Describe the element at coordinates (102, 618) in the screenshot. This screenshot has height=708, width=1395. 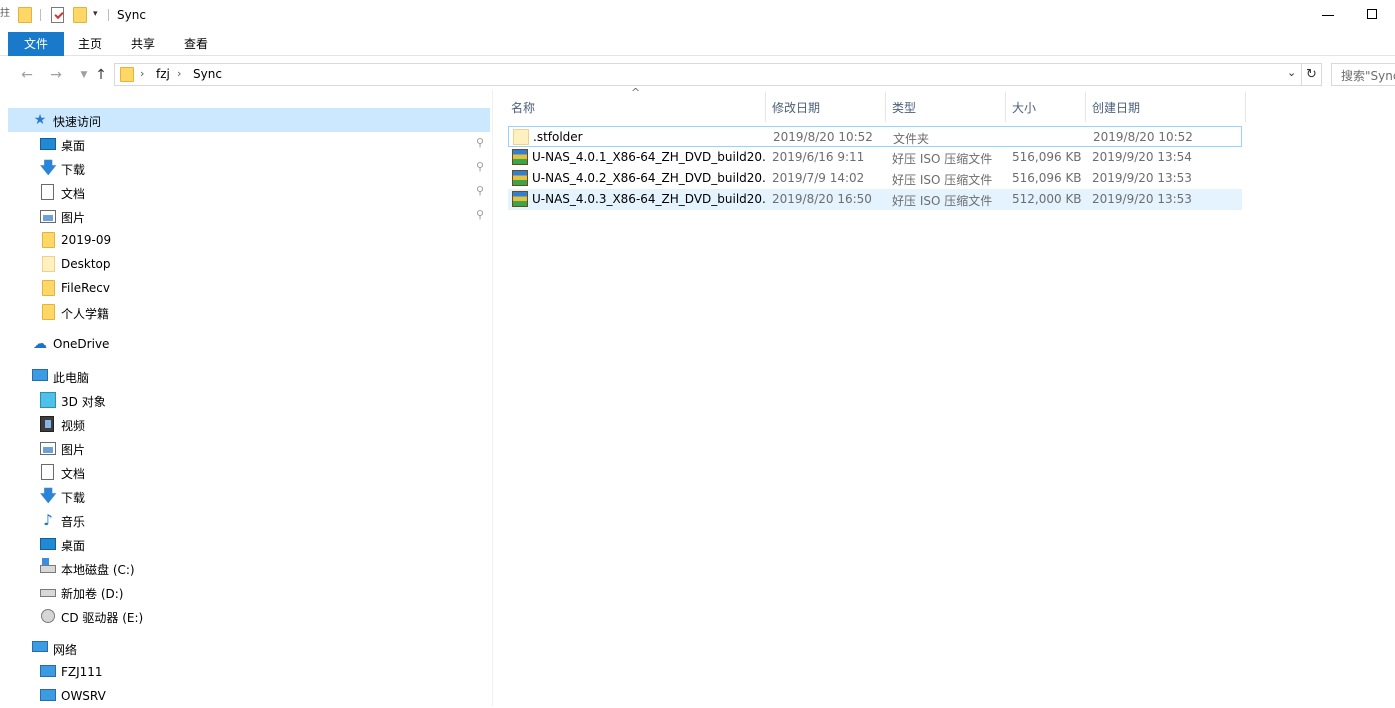
I see `nav-label: CD 驱动器 (E:)` at that location.